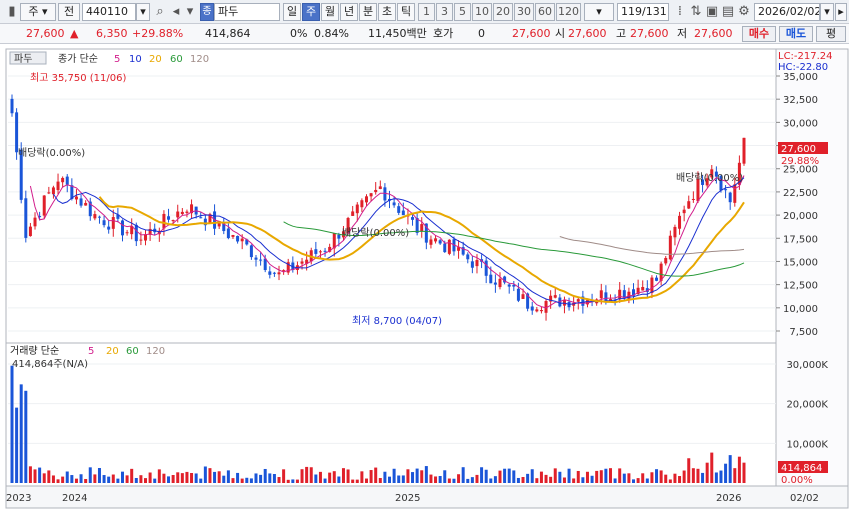 Image resolution: width=849 pixels, height=511 pixels. What do you see at coordinates (841, 12) in the screenshot?
I see `more-icon: ▸` at bounding box center [841, 12].